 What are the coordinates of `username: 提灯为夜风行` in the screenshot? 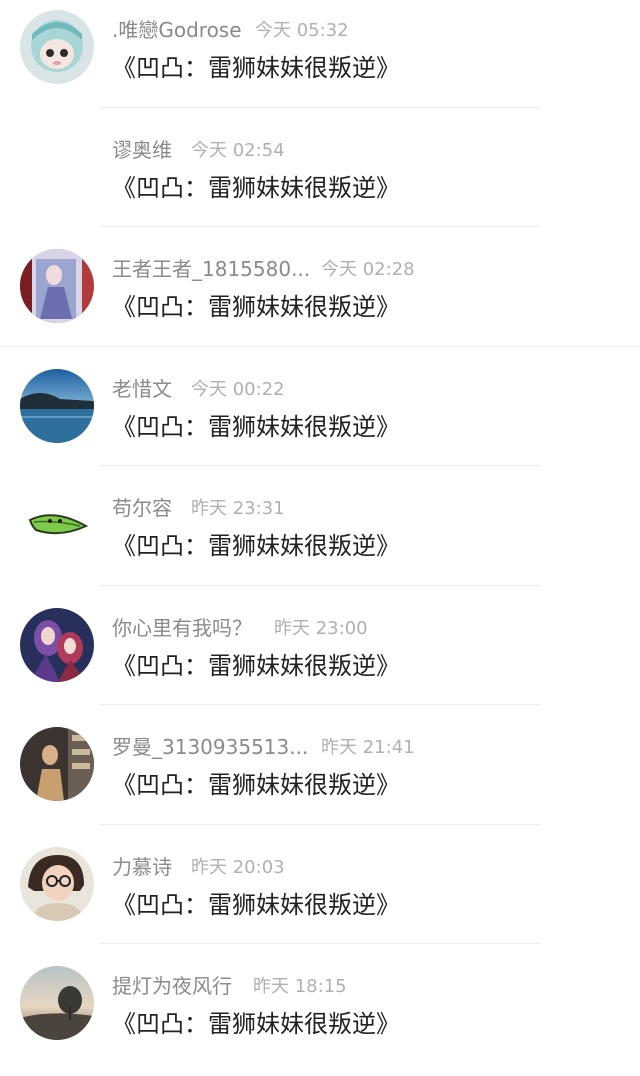 It's located at (172, 984).